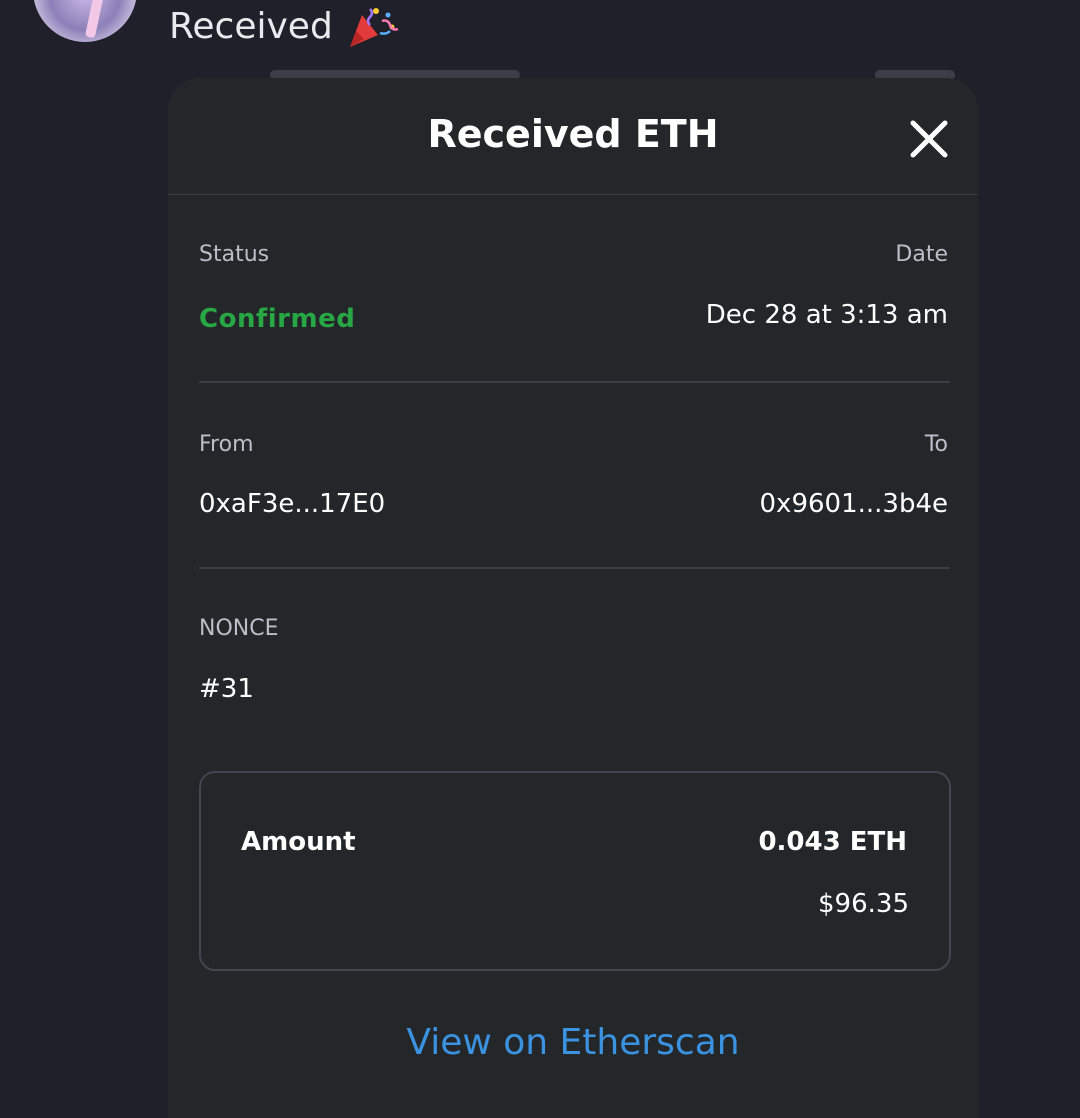 The width and height of the screenshot is (1080, 1118). What do you see at coordinates (292, 504) in the screenshot?
I see `from-address: 0xaF3e...17E0` at bounding box center [292, 504].